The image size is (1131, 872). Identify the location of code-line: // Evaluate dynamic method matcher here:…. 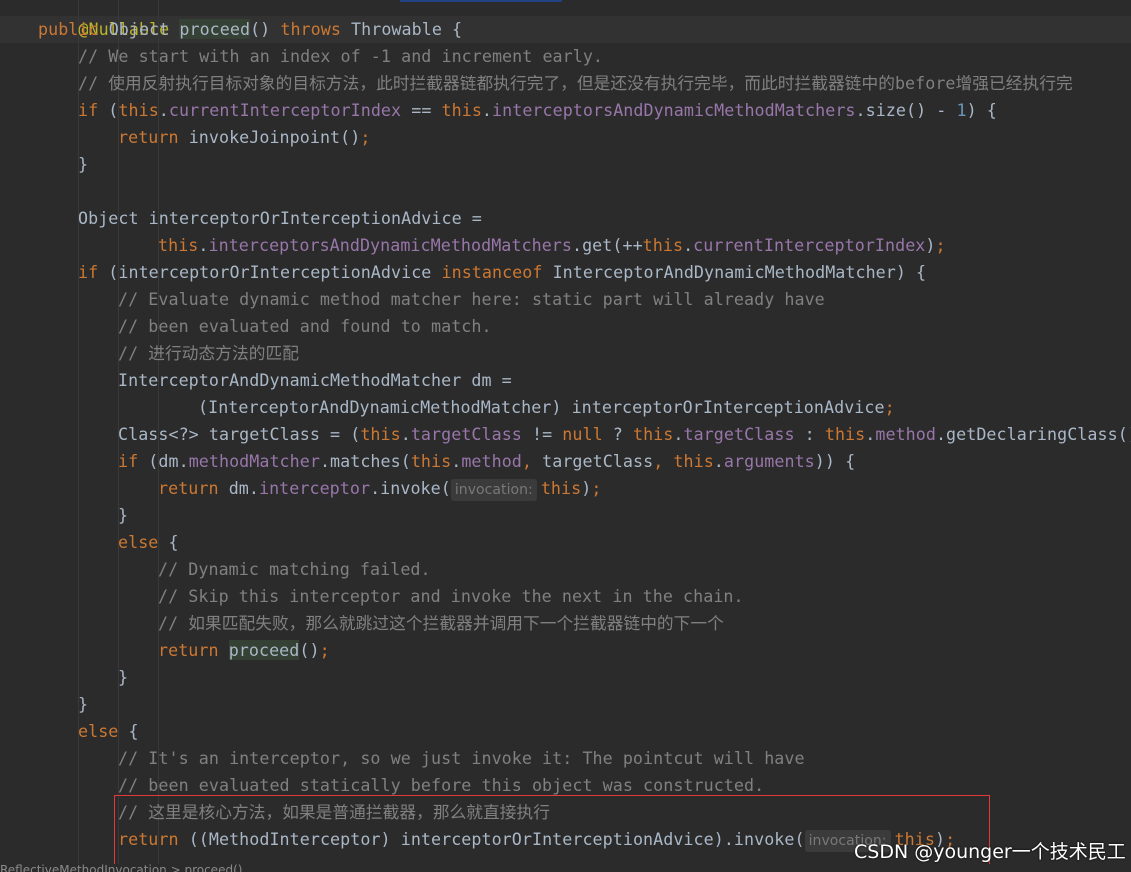
(471, 299).